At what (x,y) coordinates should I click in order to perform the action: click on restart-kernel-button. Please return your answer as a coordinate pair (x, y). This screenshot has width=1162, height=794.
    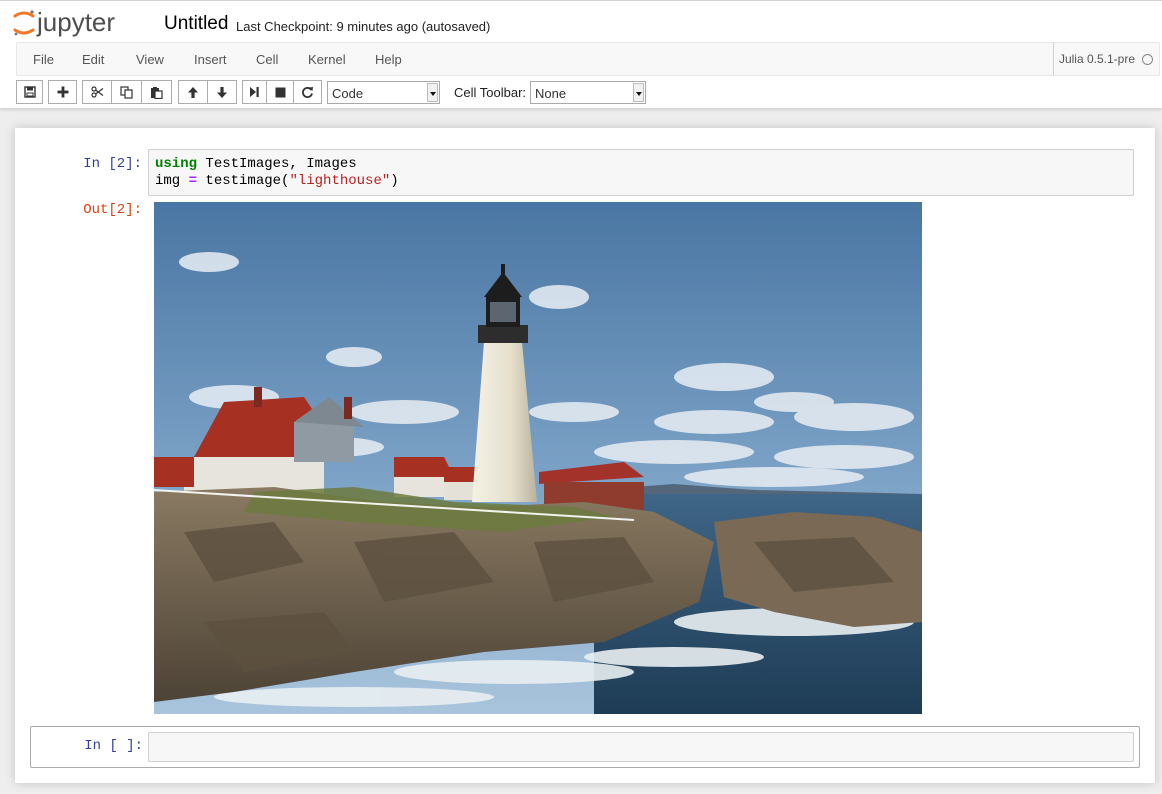
    Looking at the image, I should click on (308, 92).